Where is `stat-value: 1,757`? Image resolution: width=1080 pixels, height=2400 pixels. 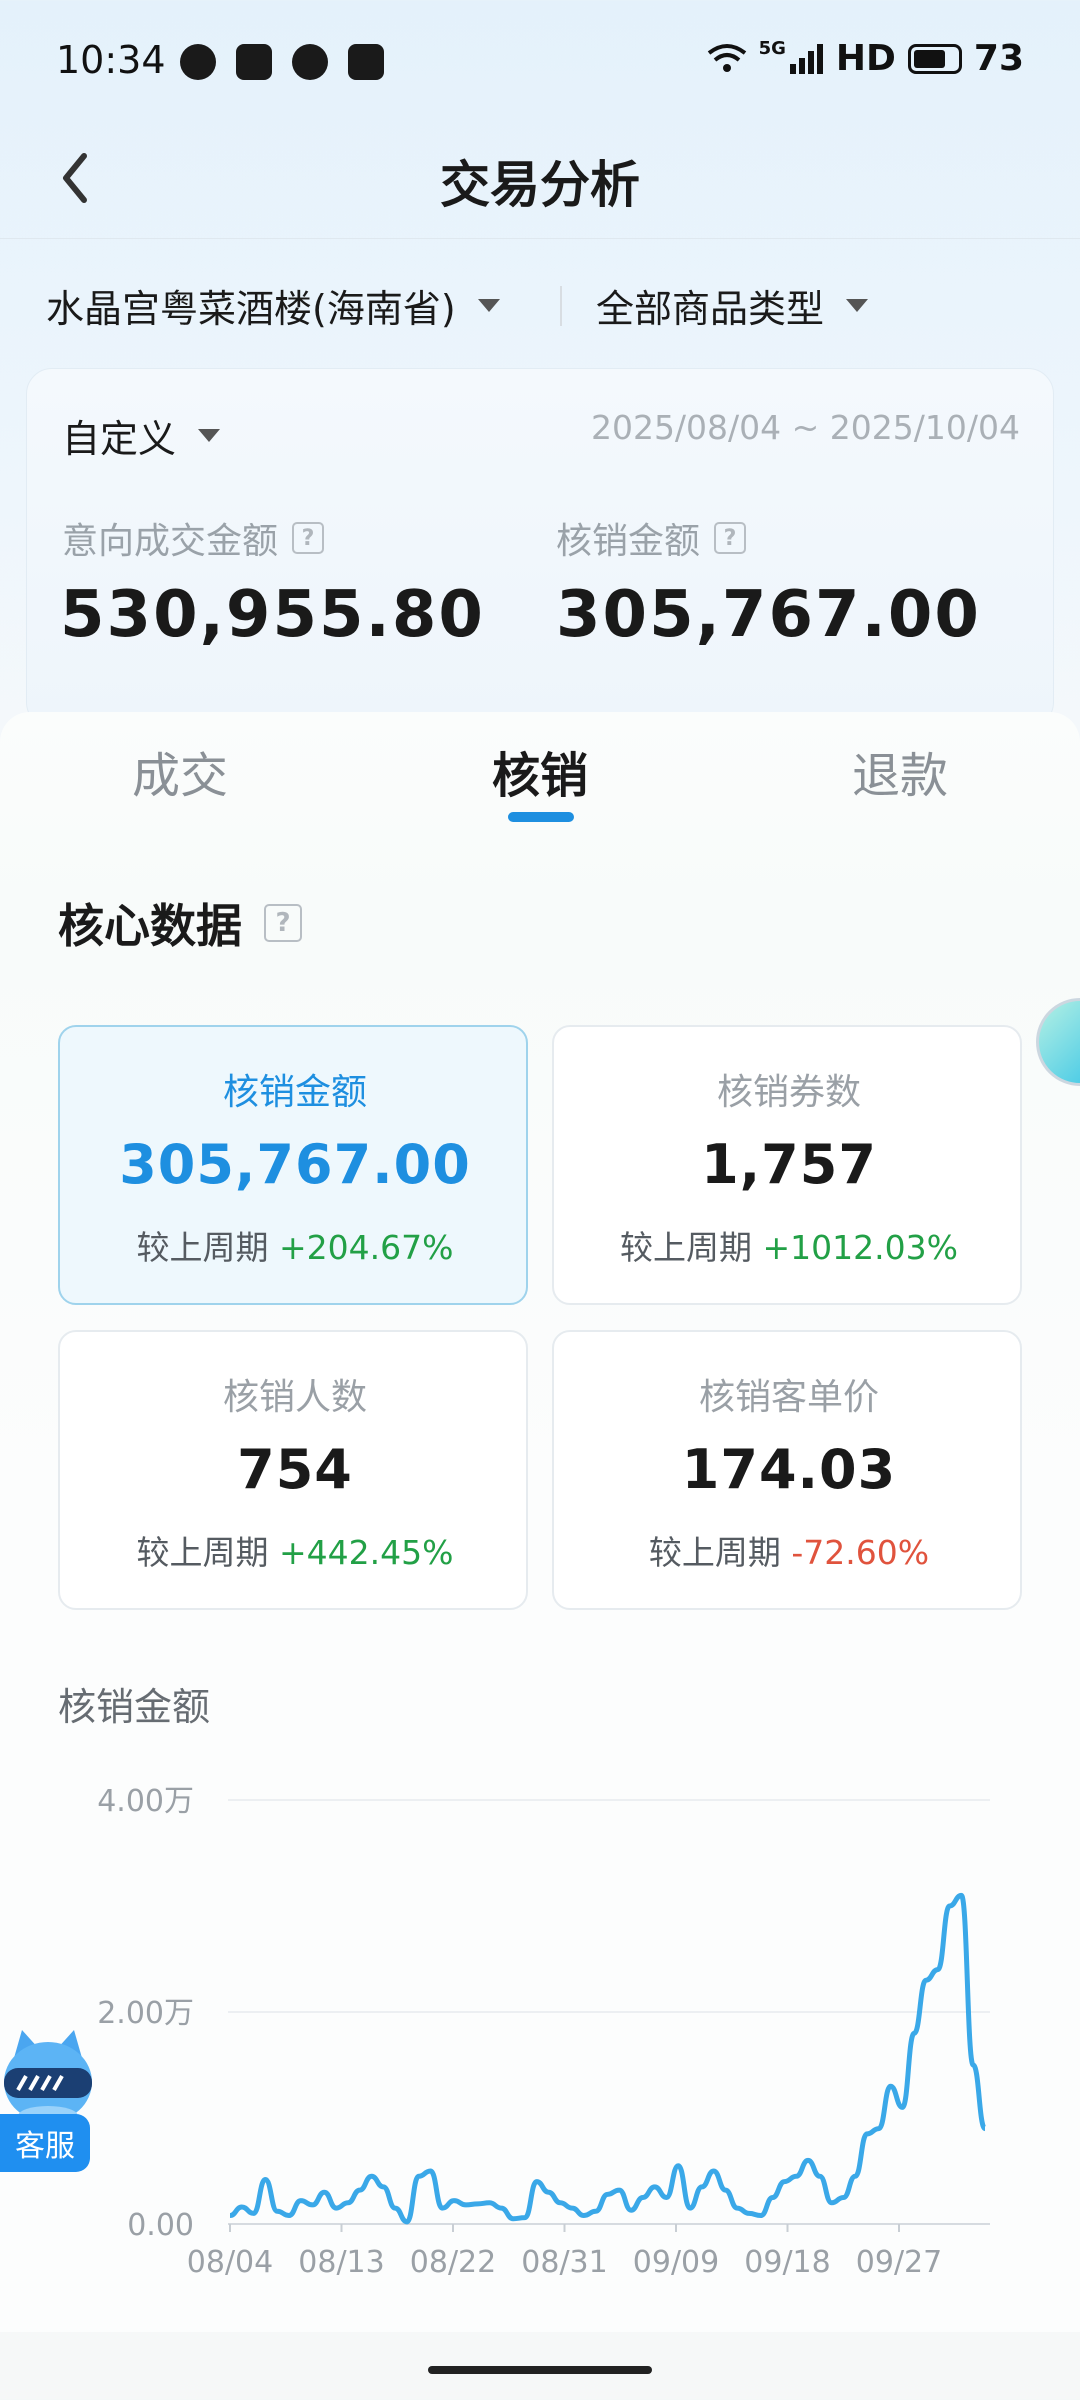
stat-value: 1,757 is located at coordinates (789, 1164).